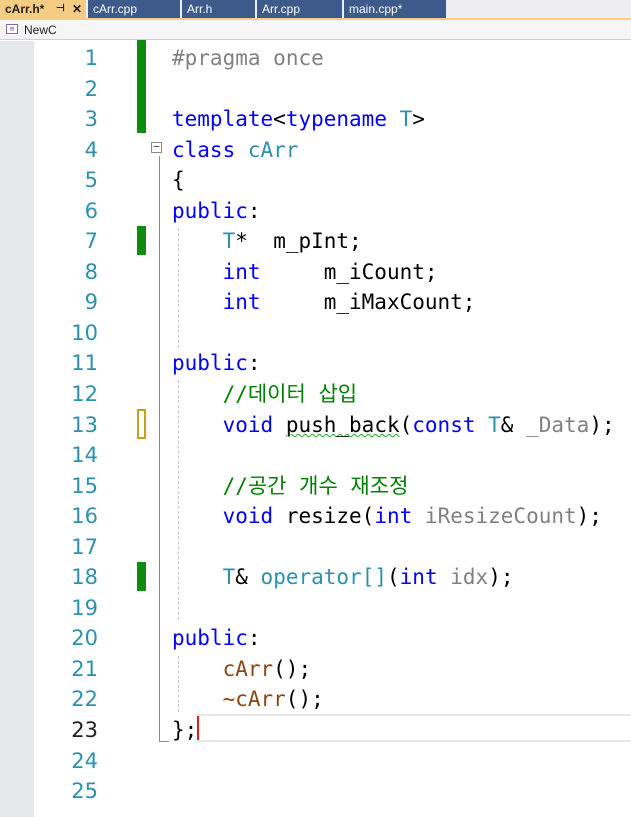 This screenshot has height=817, width=631. Describe the element at coordinates (115, 9) in the screenshot. I see `tab-label: cArr.cpp` at that location.